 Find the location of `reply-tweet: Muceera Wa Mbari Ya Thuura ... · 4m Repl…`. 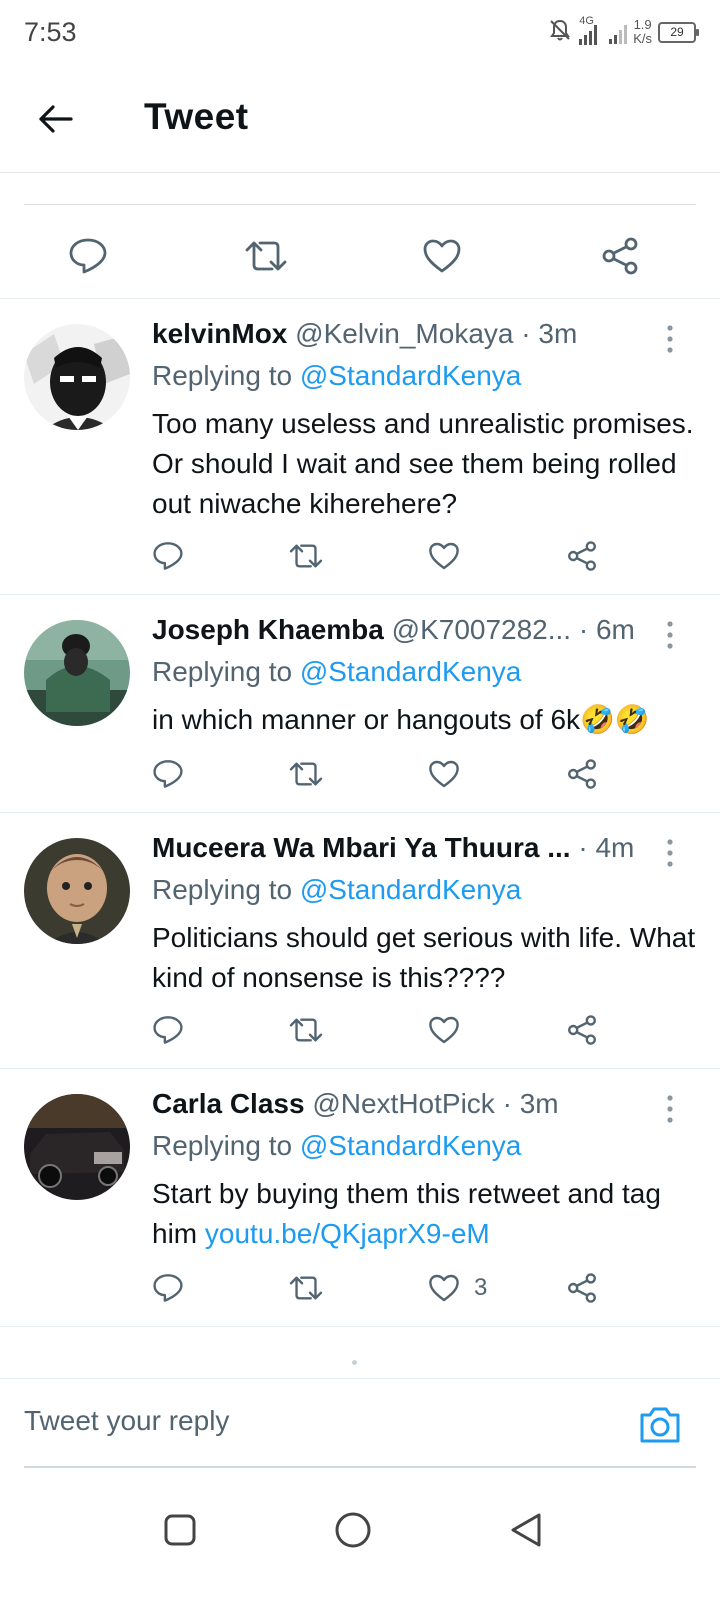

reply-tweet: Muceera Wa Mbari Ya Thuura ... · 4m Repl… is located at coordinates (360, 950).